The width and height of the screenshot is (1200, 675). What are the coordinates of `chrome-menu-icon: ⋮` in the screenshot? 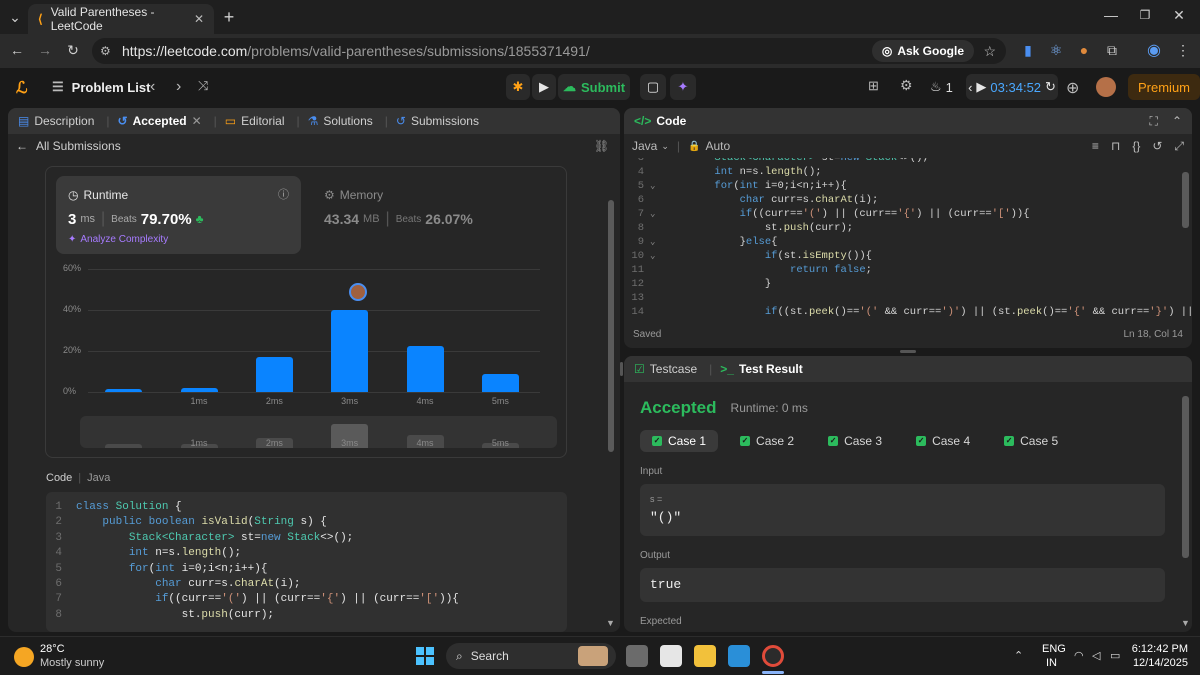 It's located at (1183, 50).